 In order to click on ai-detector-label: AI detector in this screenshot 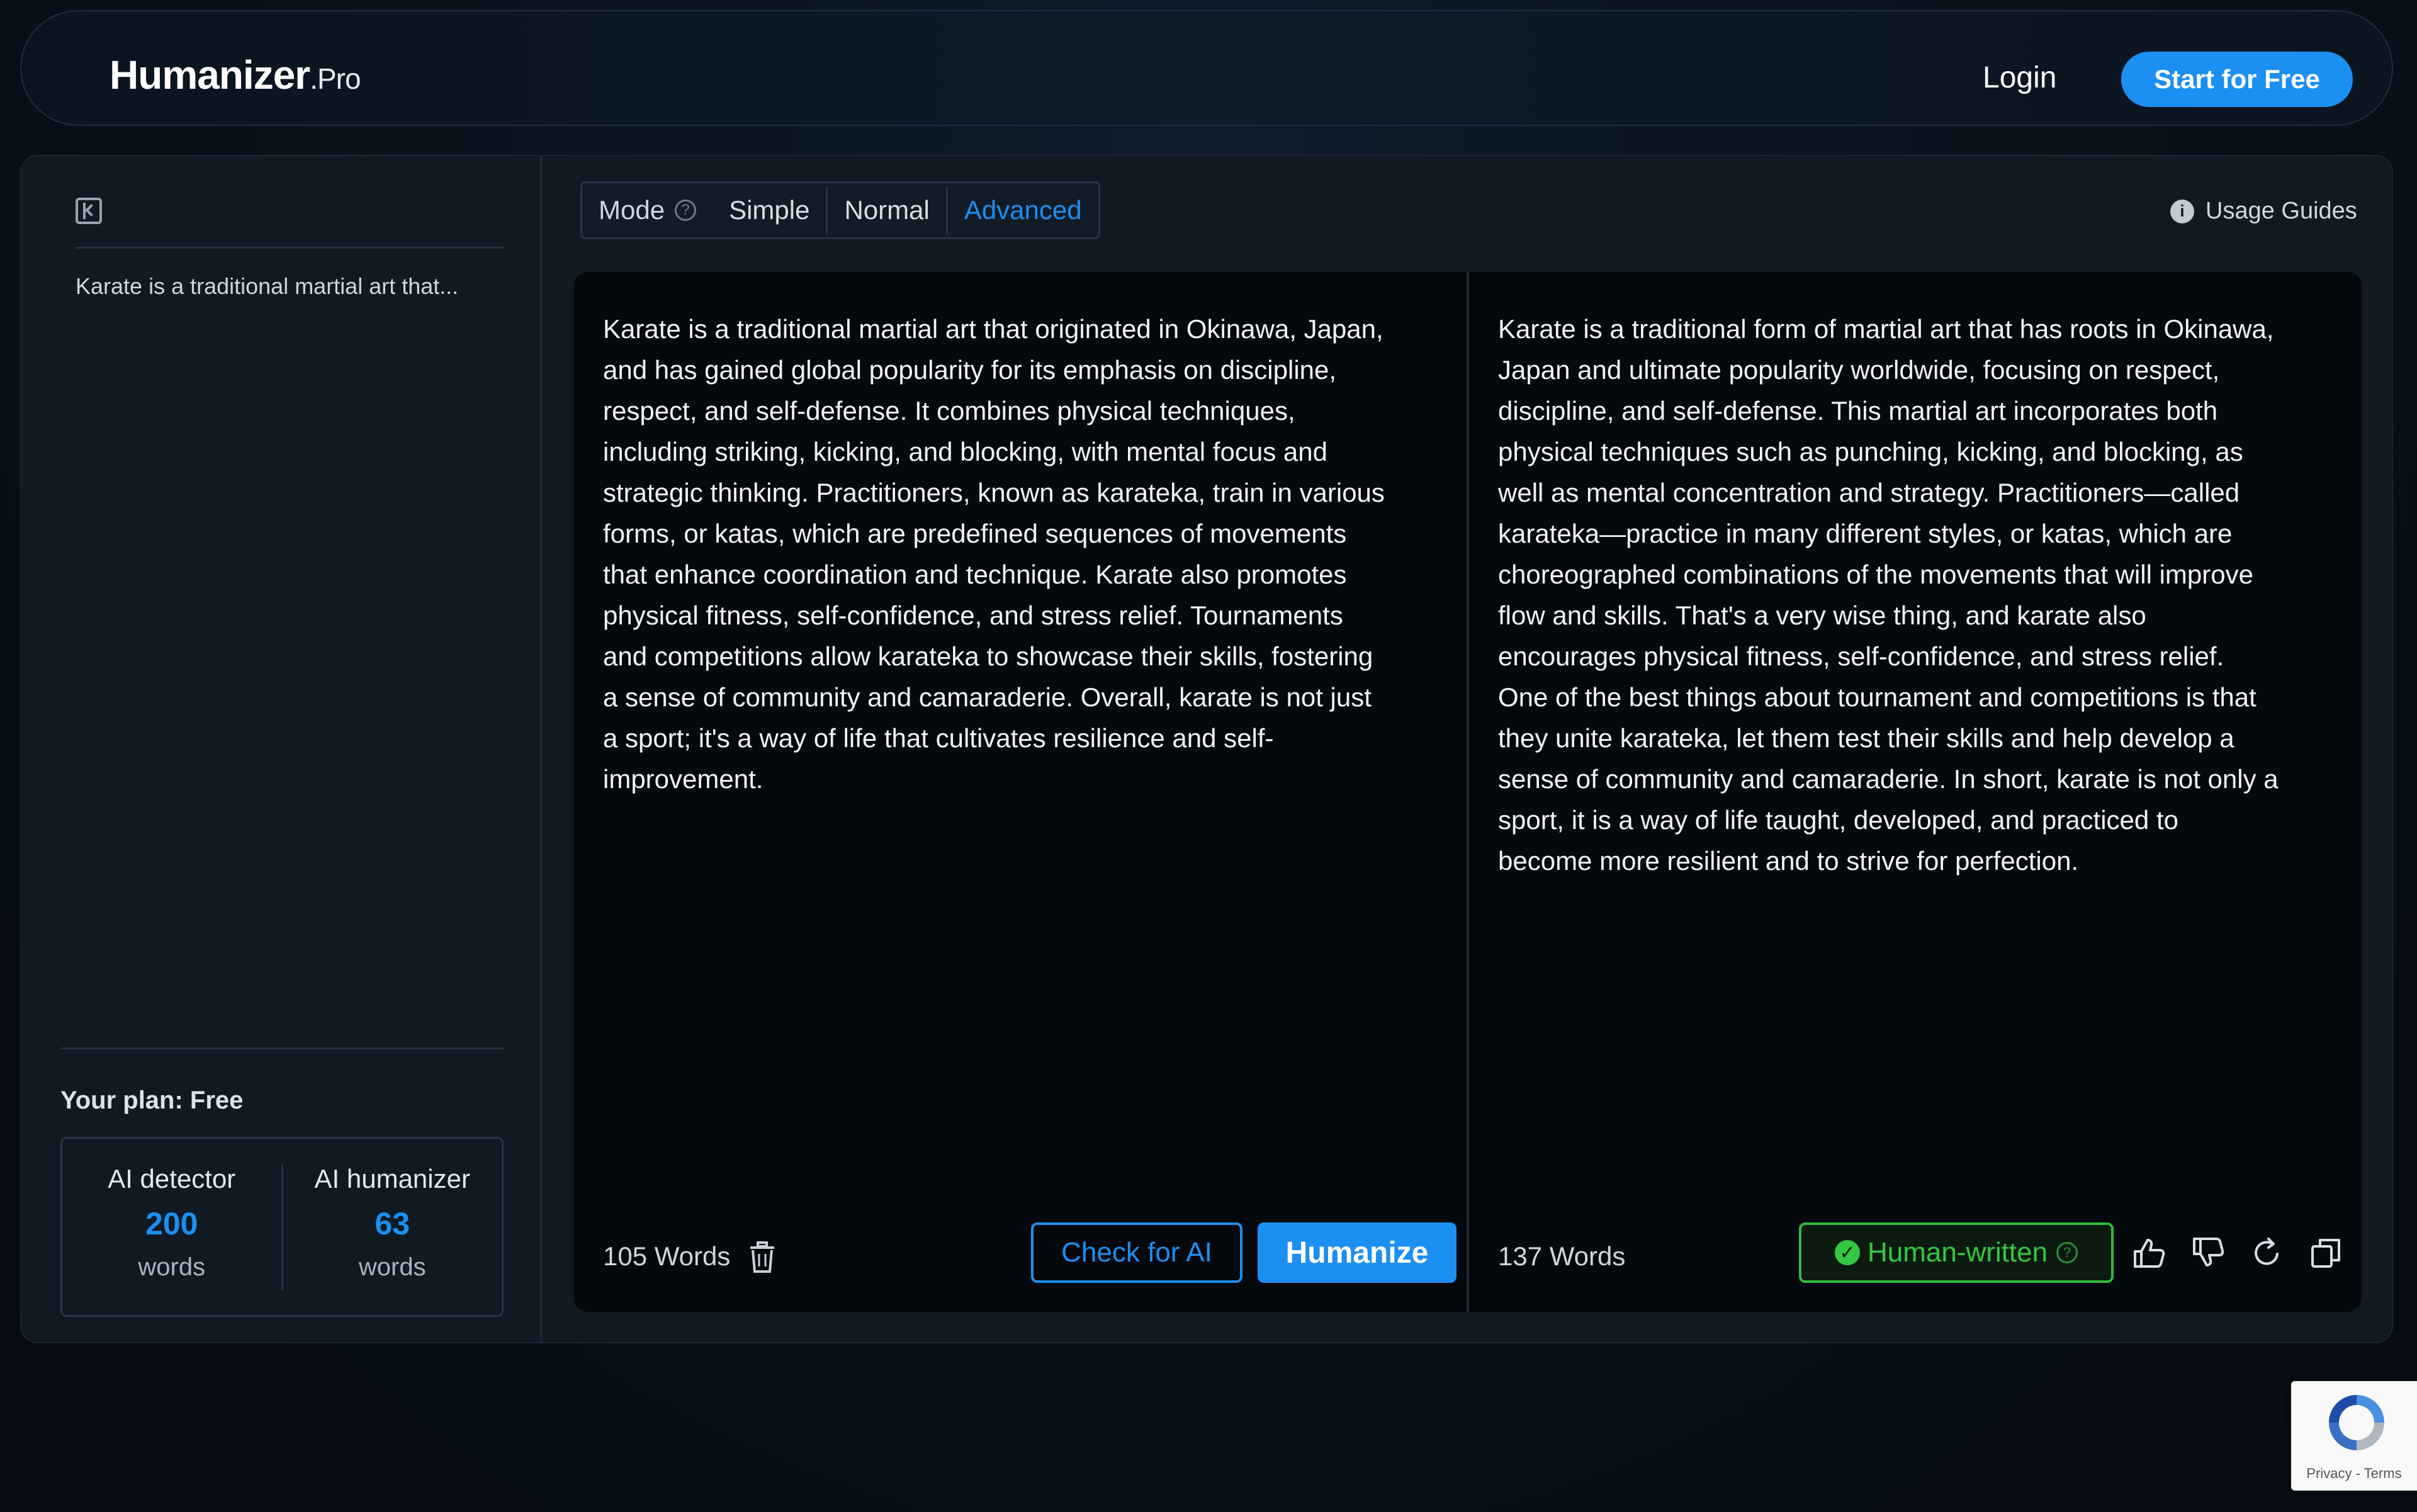, I will do `click(172, 1178)`.